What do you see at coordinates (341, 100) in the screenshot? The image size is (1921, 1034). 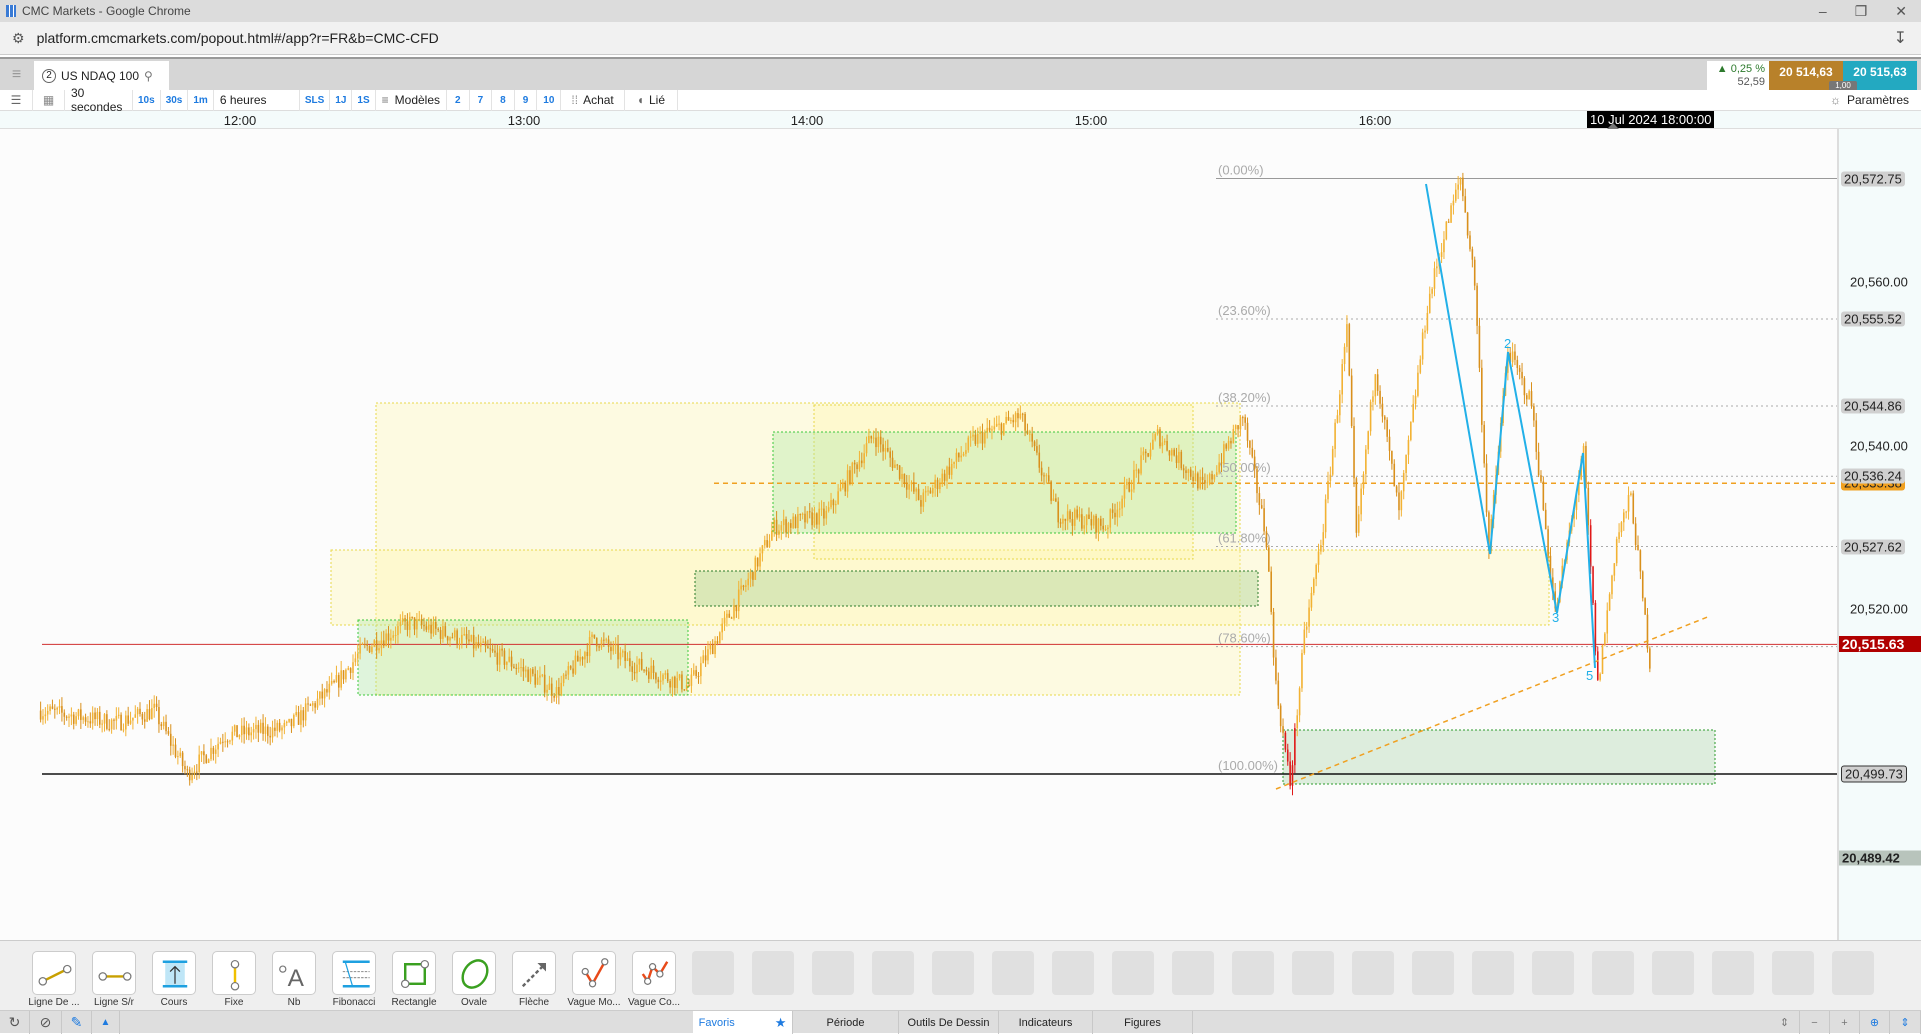 I see `range-1j: 1J` at bounding box center [341, 100].